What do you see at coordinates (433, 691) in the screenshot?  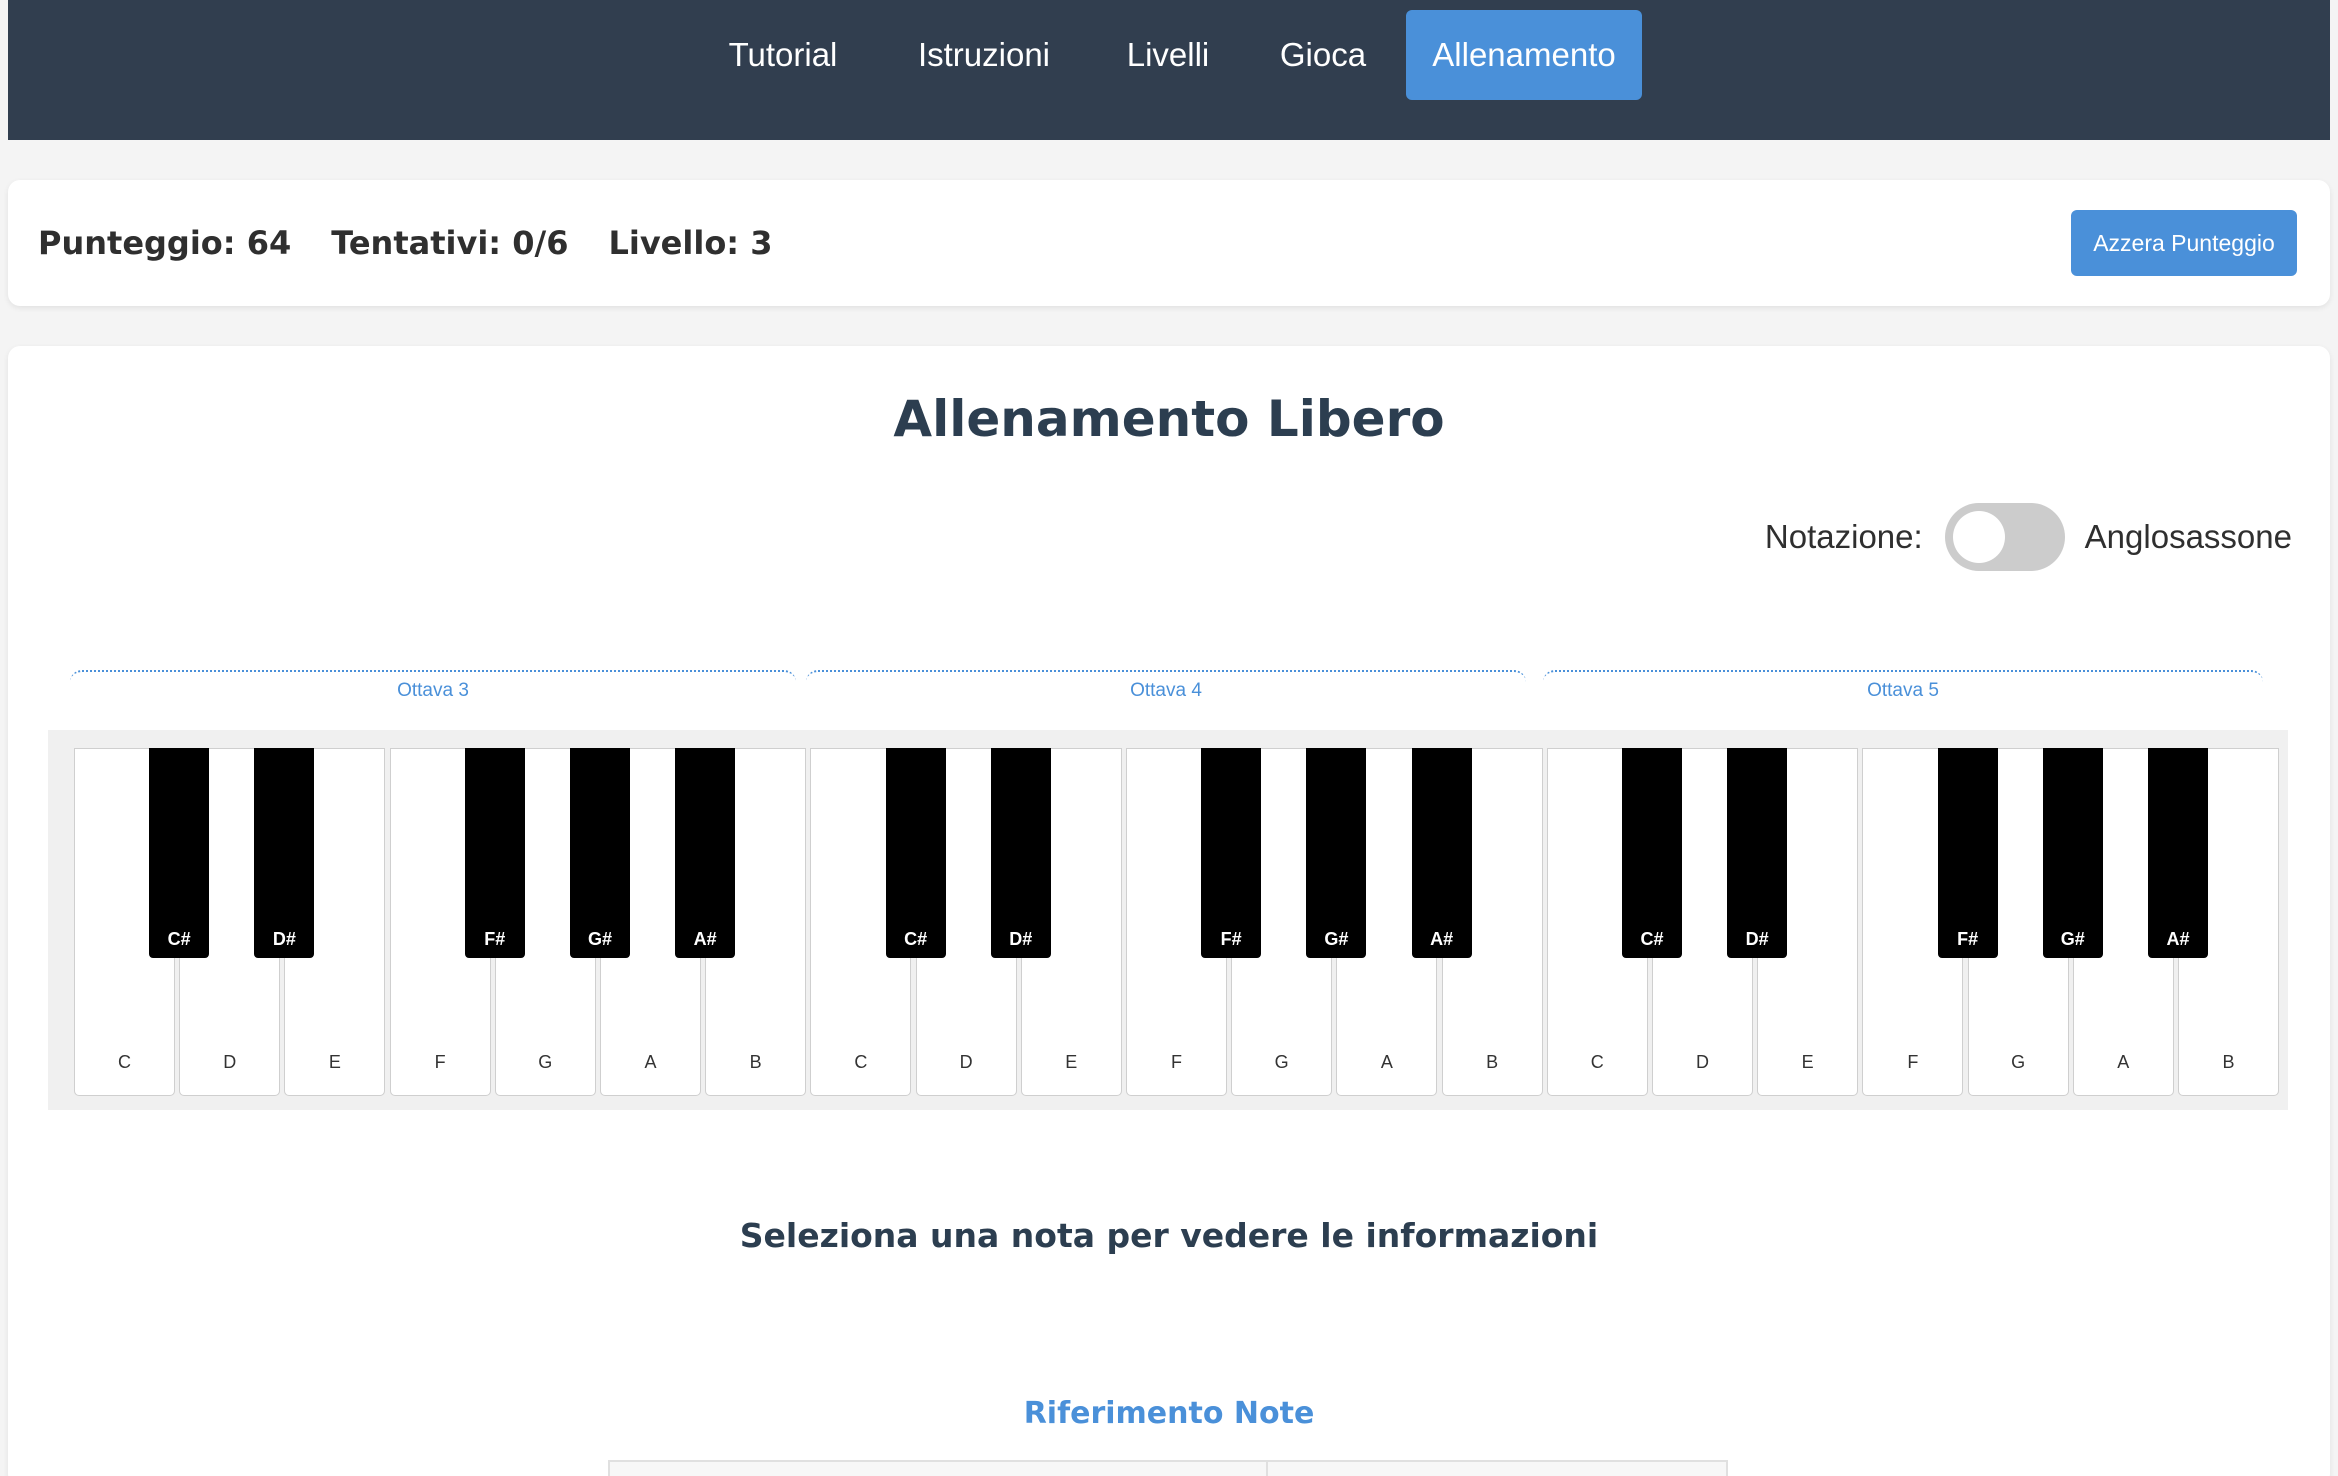 I see `octave-label-3: Ottava 3` at bounding box center [433, 691].